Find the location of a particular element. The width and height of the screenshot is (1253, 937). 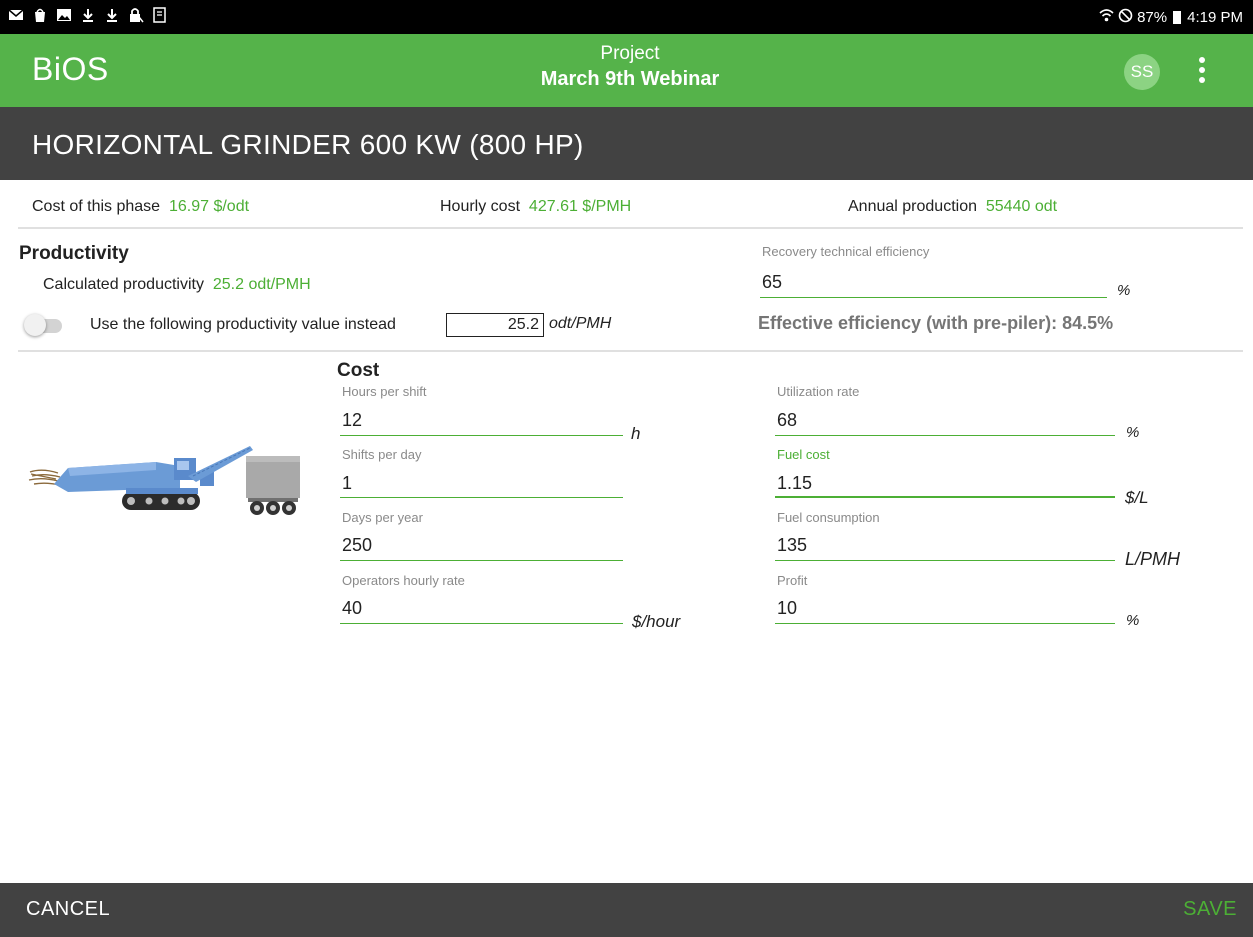

fuel-consumption-input: 135 is located at coordinates (792, 545).